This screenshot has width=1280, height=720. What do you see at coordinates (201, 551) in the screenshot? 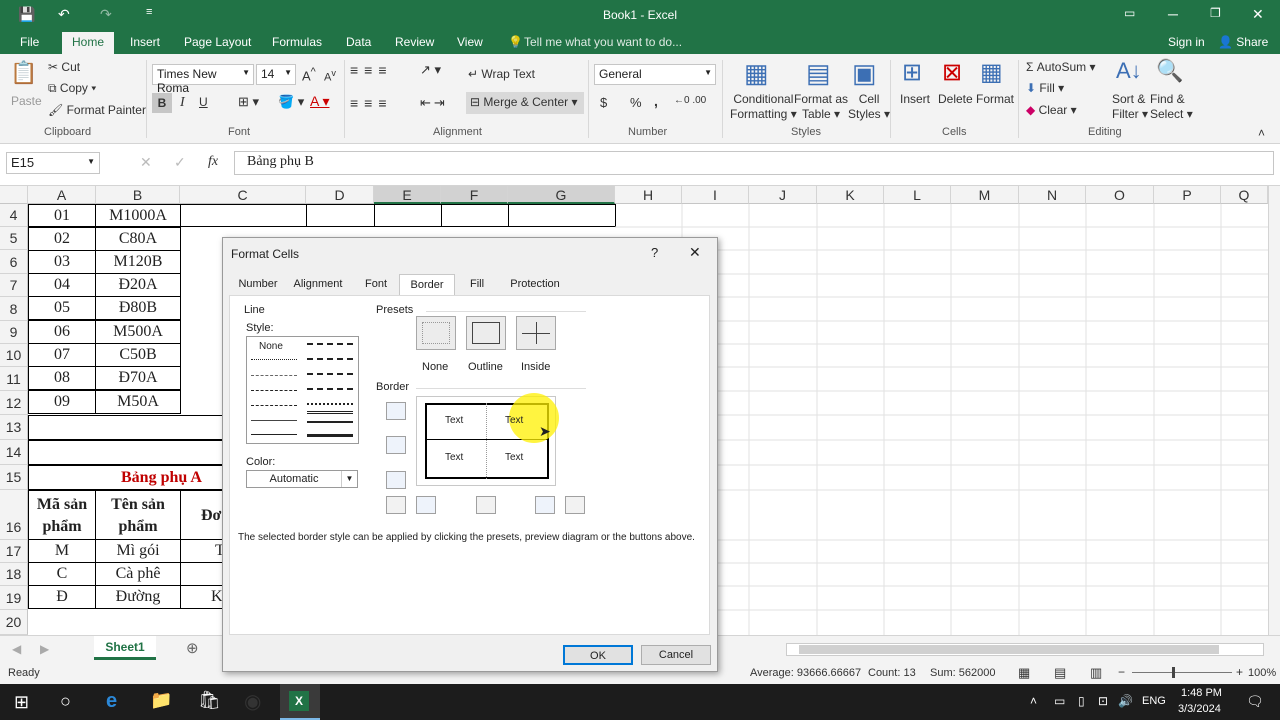
I see `cell-c17: T` at bounding box center [201, 551].